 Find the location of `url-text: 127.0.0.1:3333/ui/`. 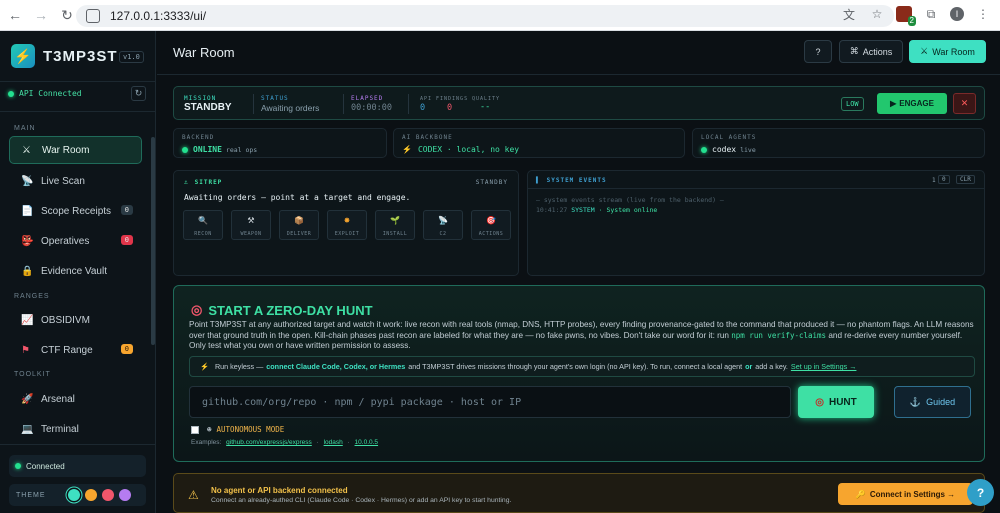

url-text: 127.0.0.1:3333/ui/ is located at coordinates (158, 16).